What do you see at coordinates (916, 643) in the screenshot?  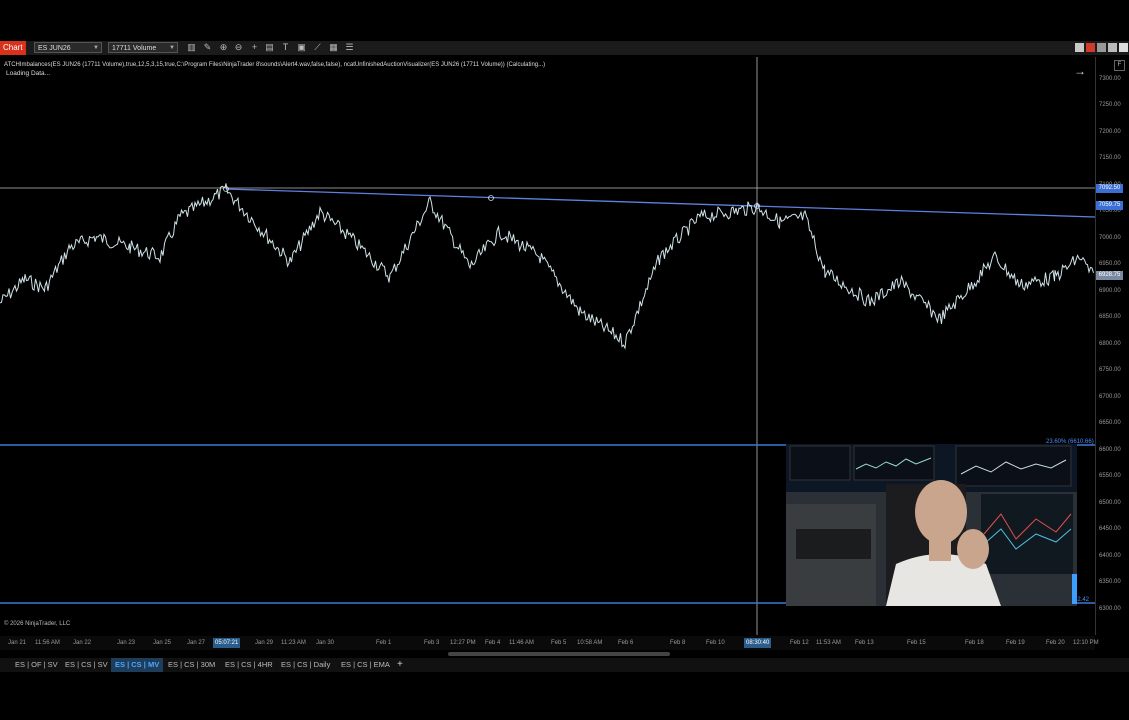 I see `time-axis-label: Feb 15` at bounding box center [916, 643].